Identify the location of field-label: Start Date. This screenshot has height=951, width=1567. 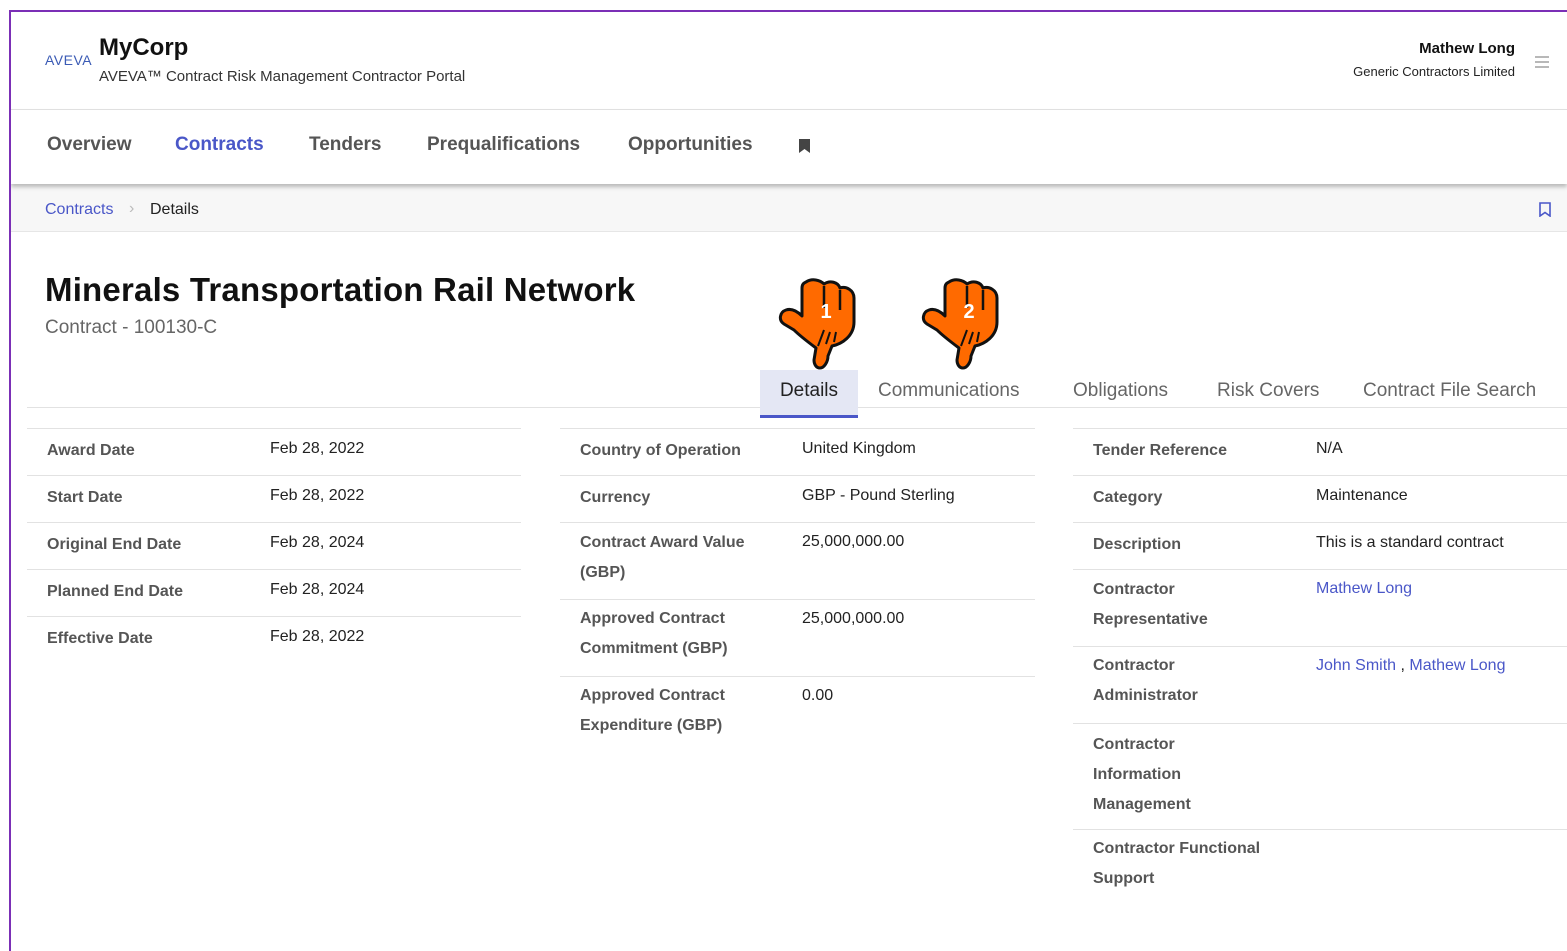
(85, 497).